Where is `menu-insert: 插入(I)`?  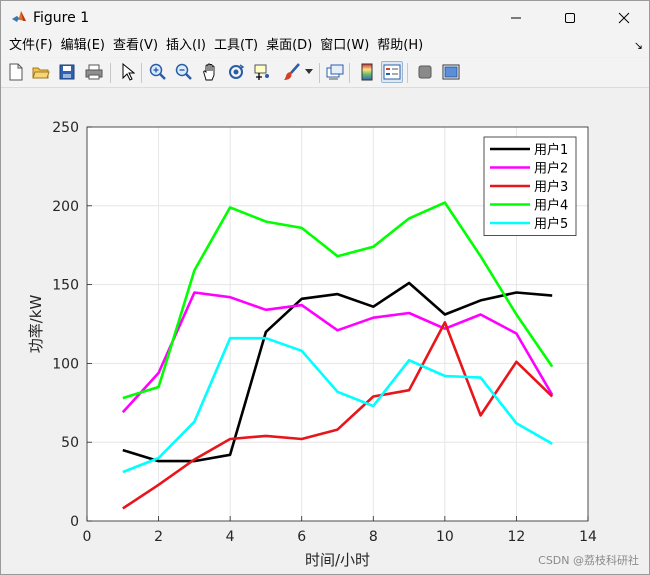 menu-insert: 插入(I) is located at coordinates (186, 46).